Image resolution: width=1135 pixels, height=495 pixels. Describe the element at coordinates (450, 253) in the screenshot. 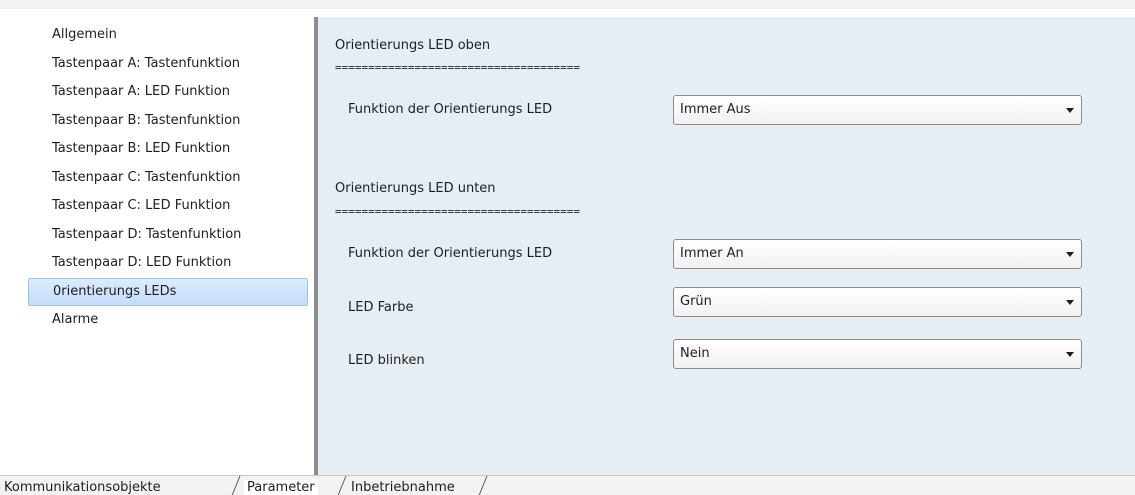

I see `param-label-funktion-unten: Funktion der Orientierungs LED` at that location.